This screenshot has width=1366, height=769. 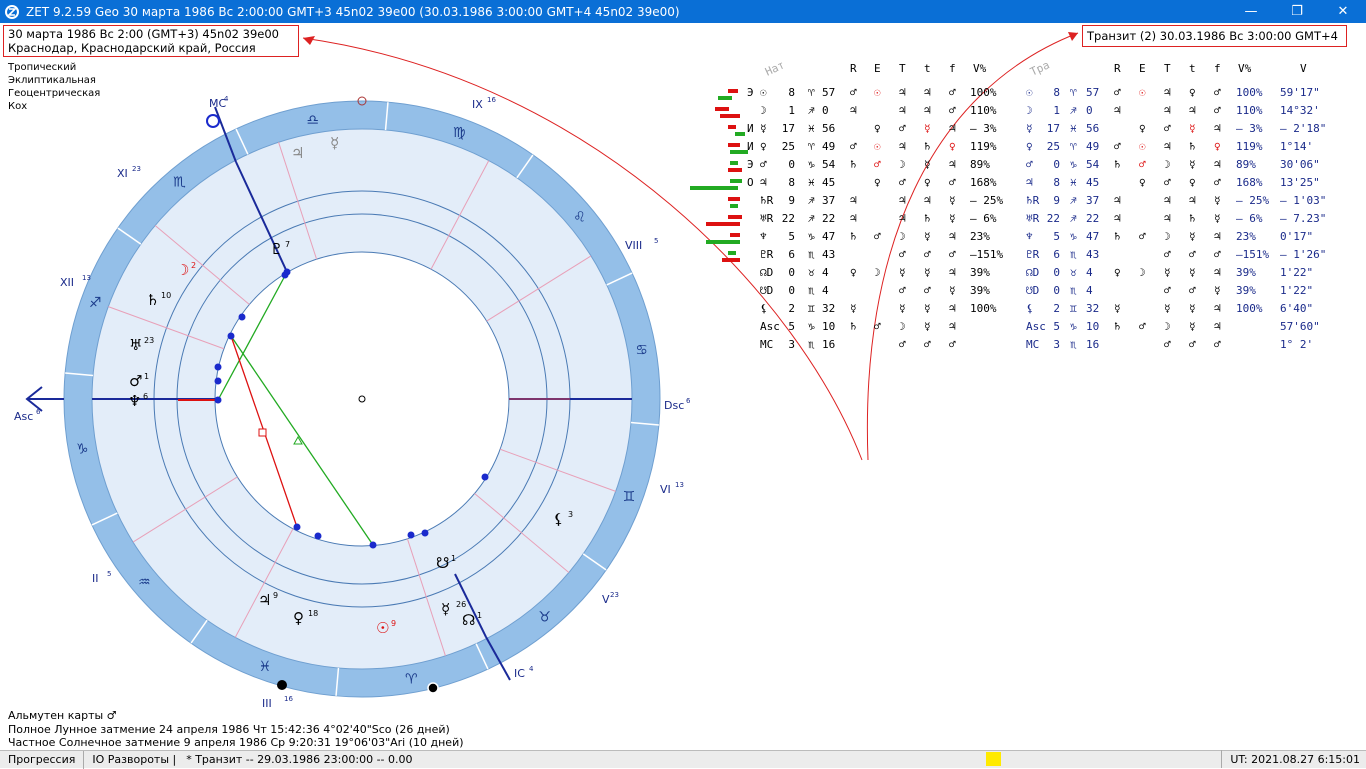 What do you see at coordinates (1033, 344) in the screenshot?
I see `cell-tp: MC` at bounding box center [1033, 344].